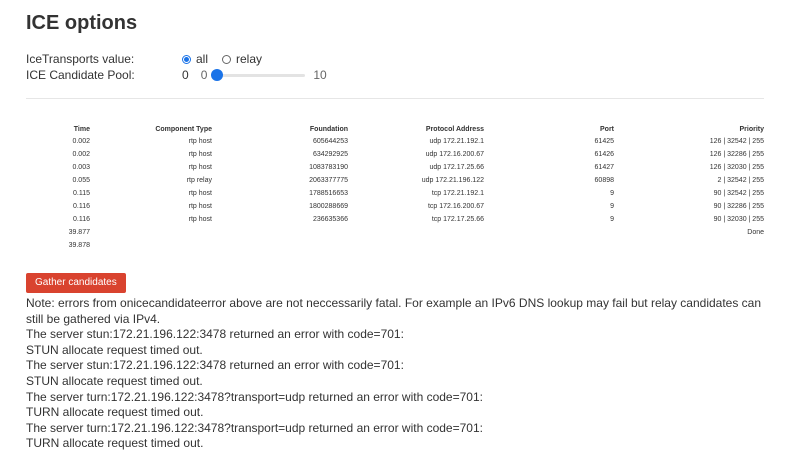 This screenshot has width=800, height=473. What do you see at coordinates (604, 141) in the screenshot?
I see `cell-port: 61425` at bounding box center [604, 141].